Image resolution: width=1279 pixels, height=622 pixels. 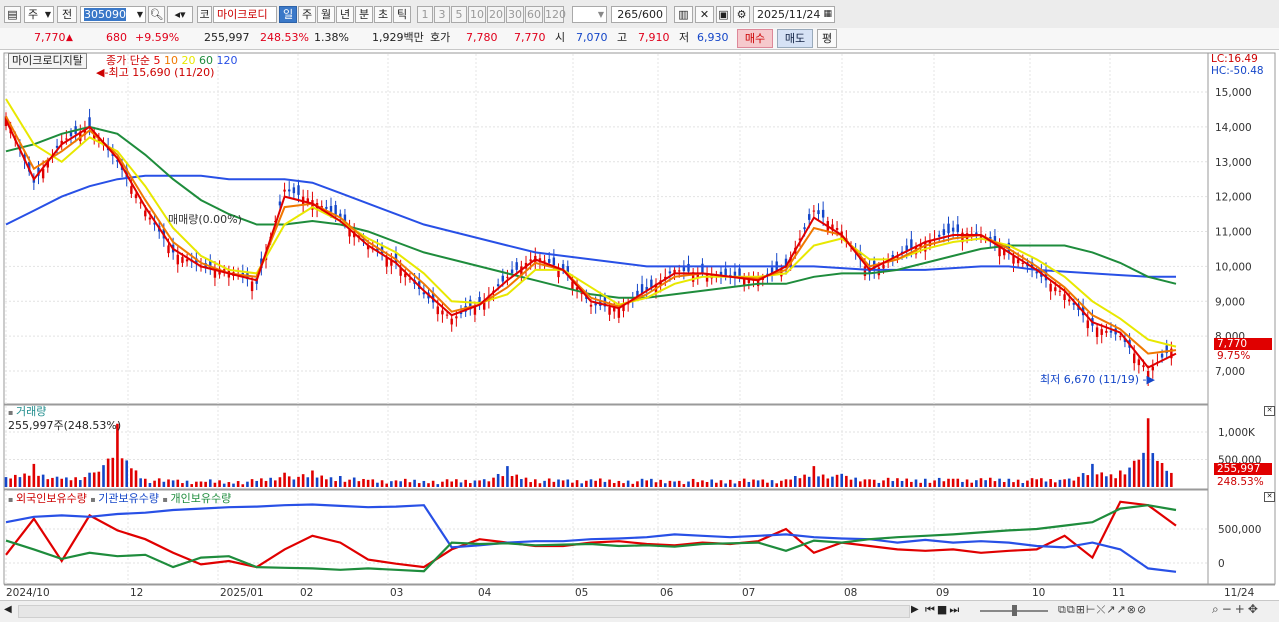 I want to click on save-icon: ▣, so click(x=723, y=14).